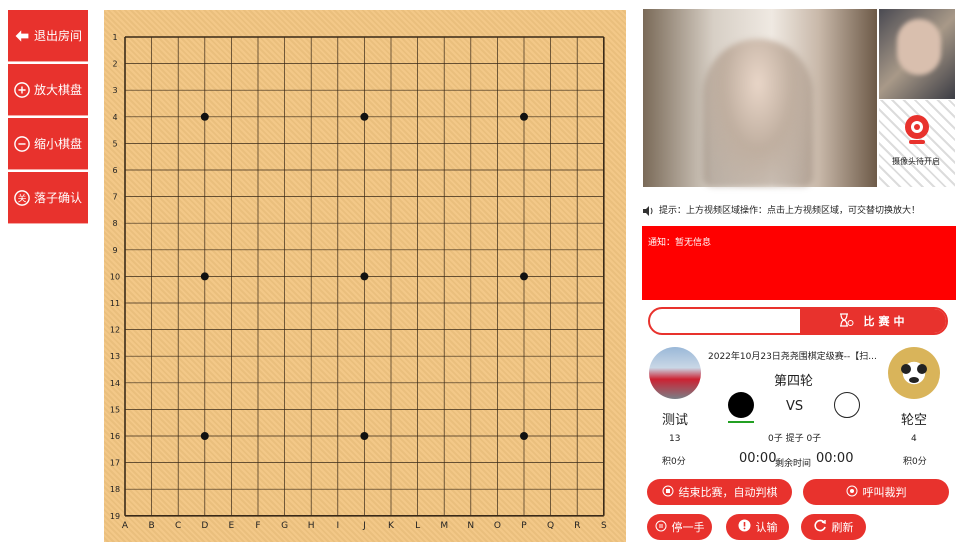 The width and height of the screenshot is (972, 552). I want to click on refresh-icon, so click(820, 527).